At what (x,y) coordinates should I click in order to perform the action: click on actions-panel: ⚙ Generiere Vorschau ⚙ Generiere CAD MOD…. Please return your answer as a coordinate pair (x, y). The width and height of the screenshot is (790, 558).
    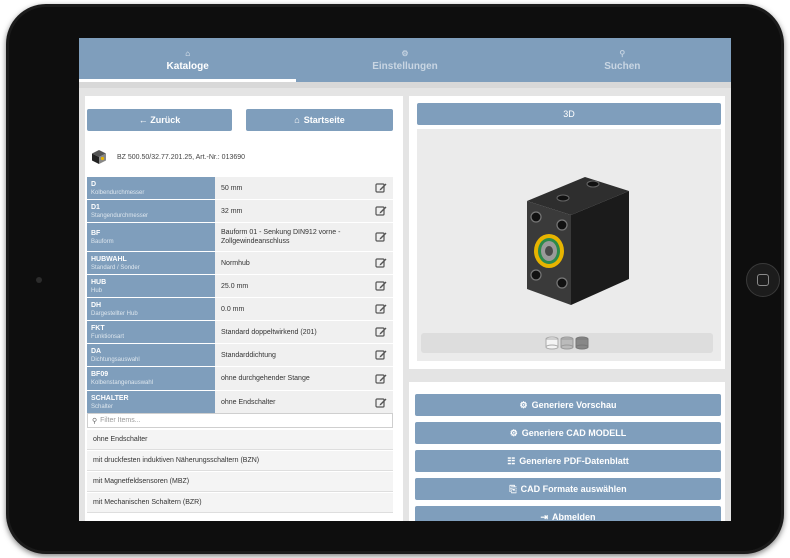
    Looking at the image, I should click on (567, 451).